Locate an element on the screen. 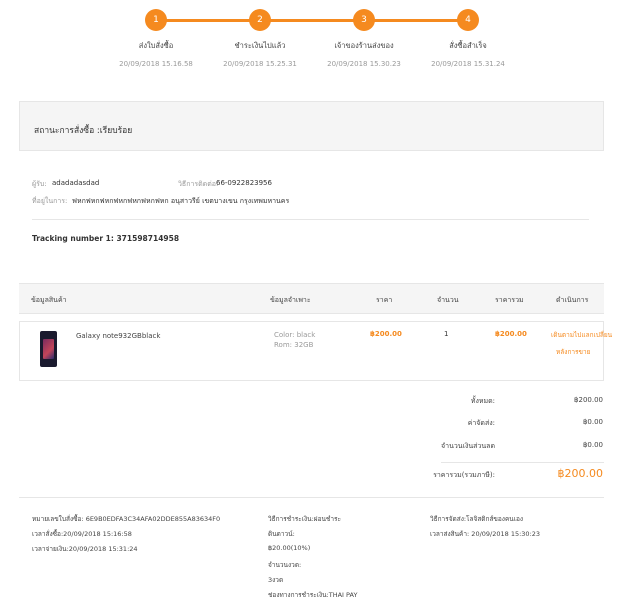  step-4: 4 สั่งซื้อสำเร็จ 20/09/2018 15.31.24 is located at coordinates (468, 38).